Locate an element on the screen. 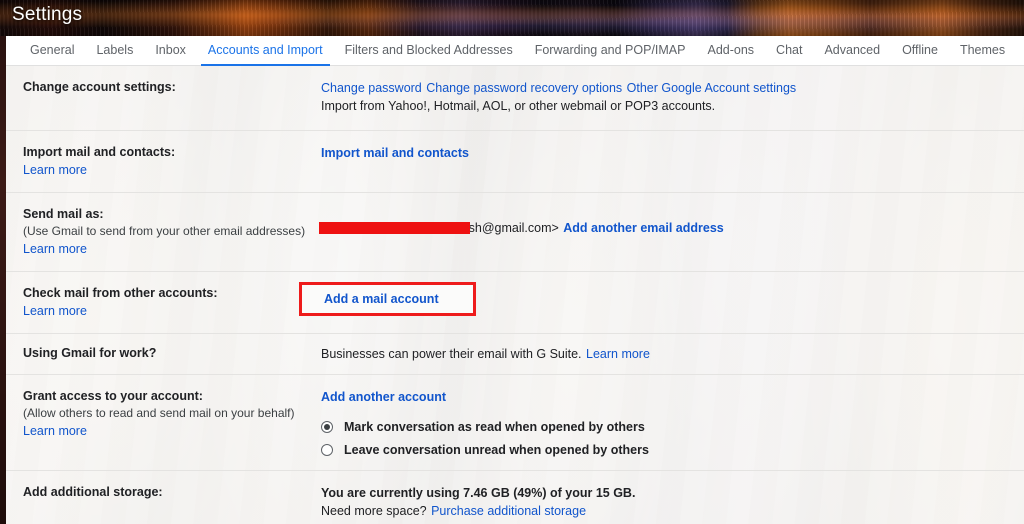 This screenshot has width=1024, height=524. send-mail-as-address-row: Devesh Sharma <deveshsh@gmail.com> is located at coordinates (440, 228).